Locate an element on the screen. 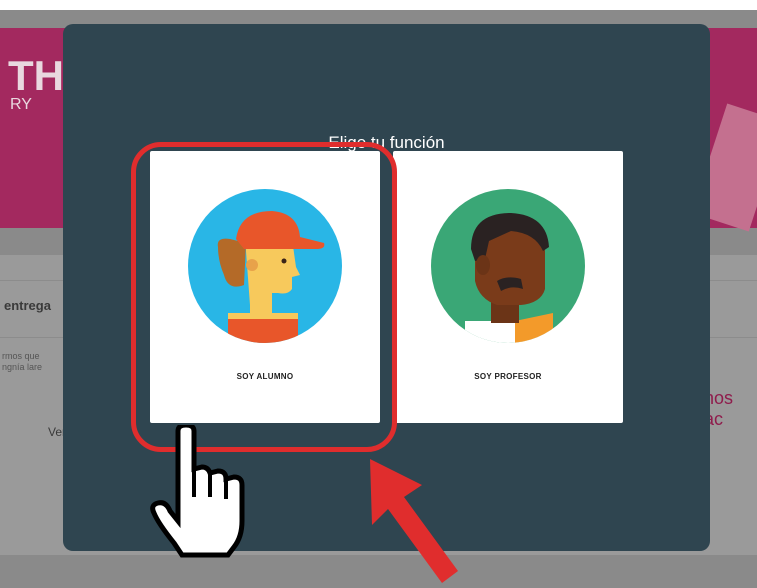 The height and width of the screenshot is (588, 757). teacher-role-card: SOY PROFESOR is located at coordinates (508, 287).